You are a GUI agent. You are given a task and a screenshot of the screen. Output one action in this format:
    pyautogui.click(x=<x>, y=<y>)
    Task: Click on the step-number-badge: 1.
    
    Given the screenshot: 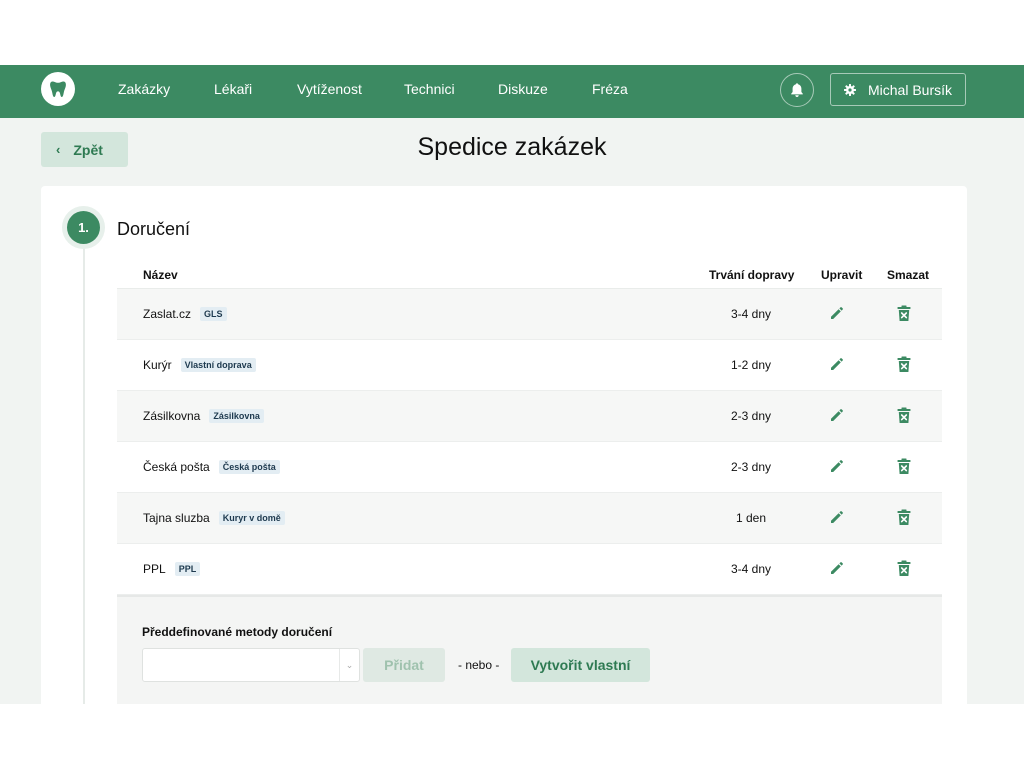 What is the action you would take?
    pyautogui.click(x=83, y=227)
    